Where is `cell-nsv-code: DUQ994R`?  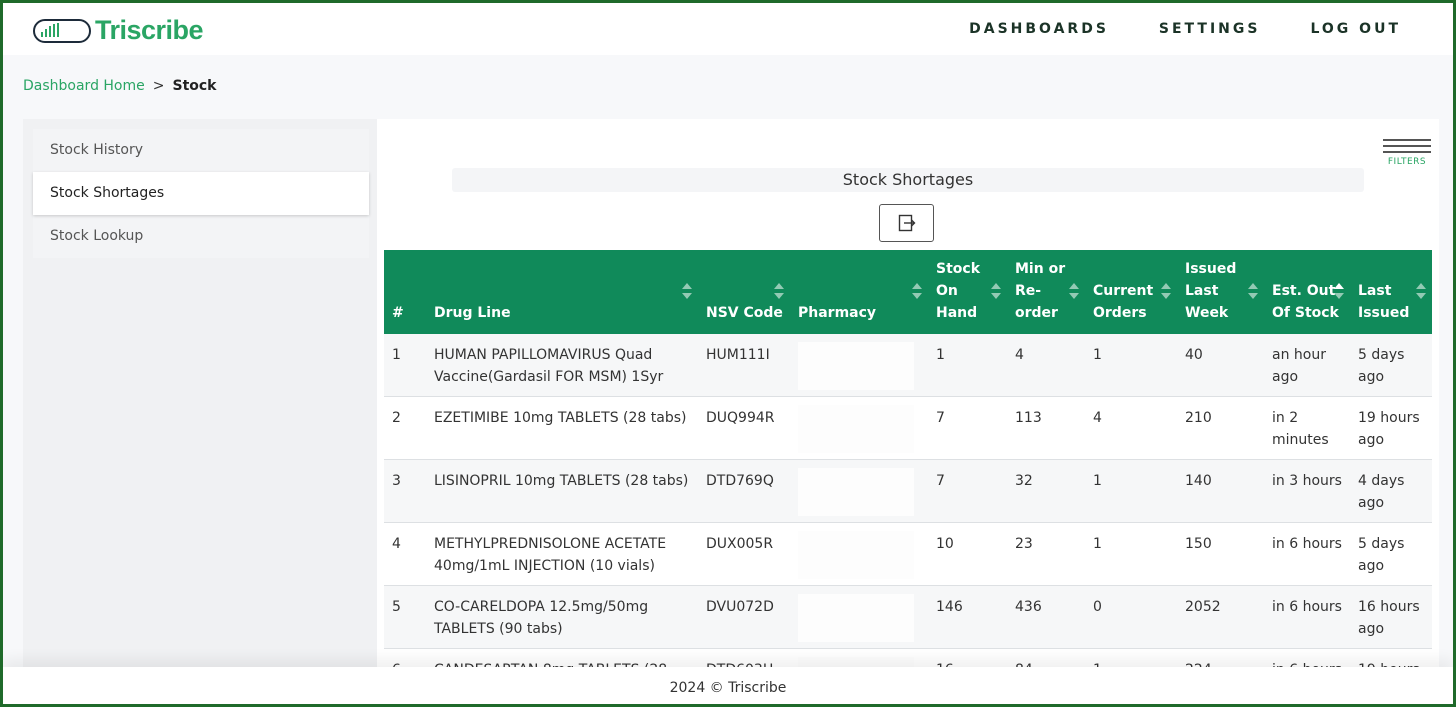 cell-nsv-code: DUQ994R is located at coordinates (744, 428).